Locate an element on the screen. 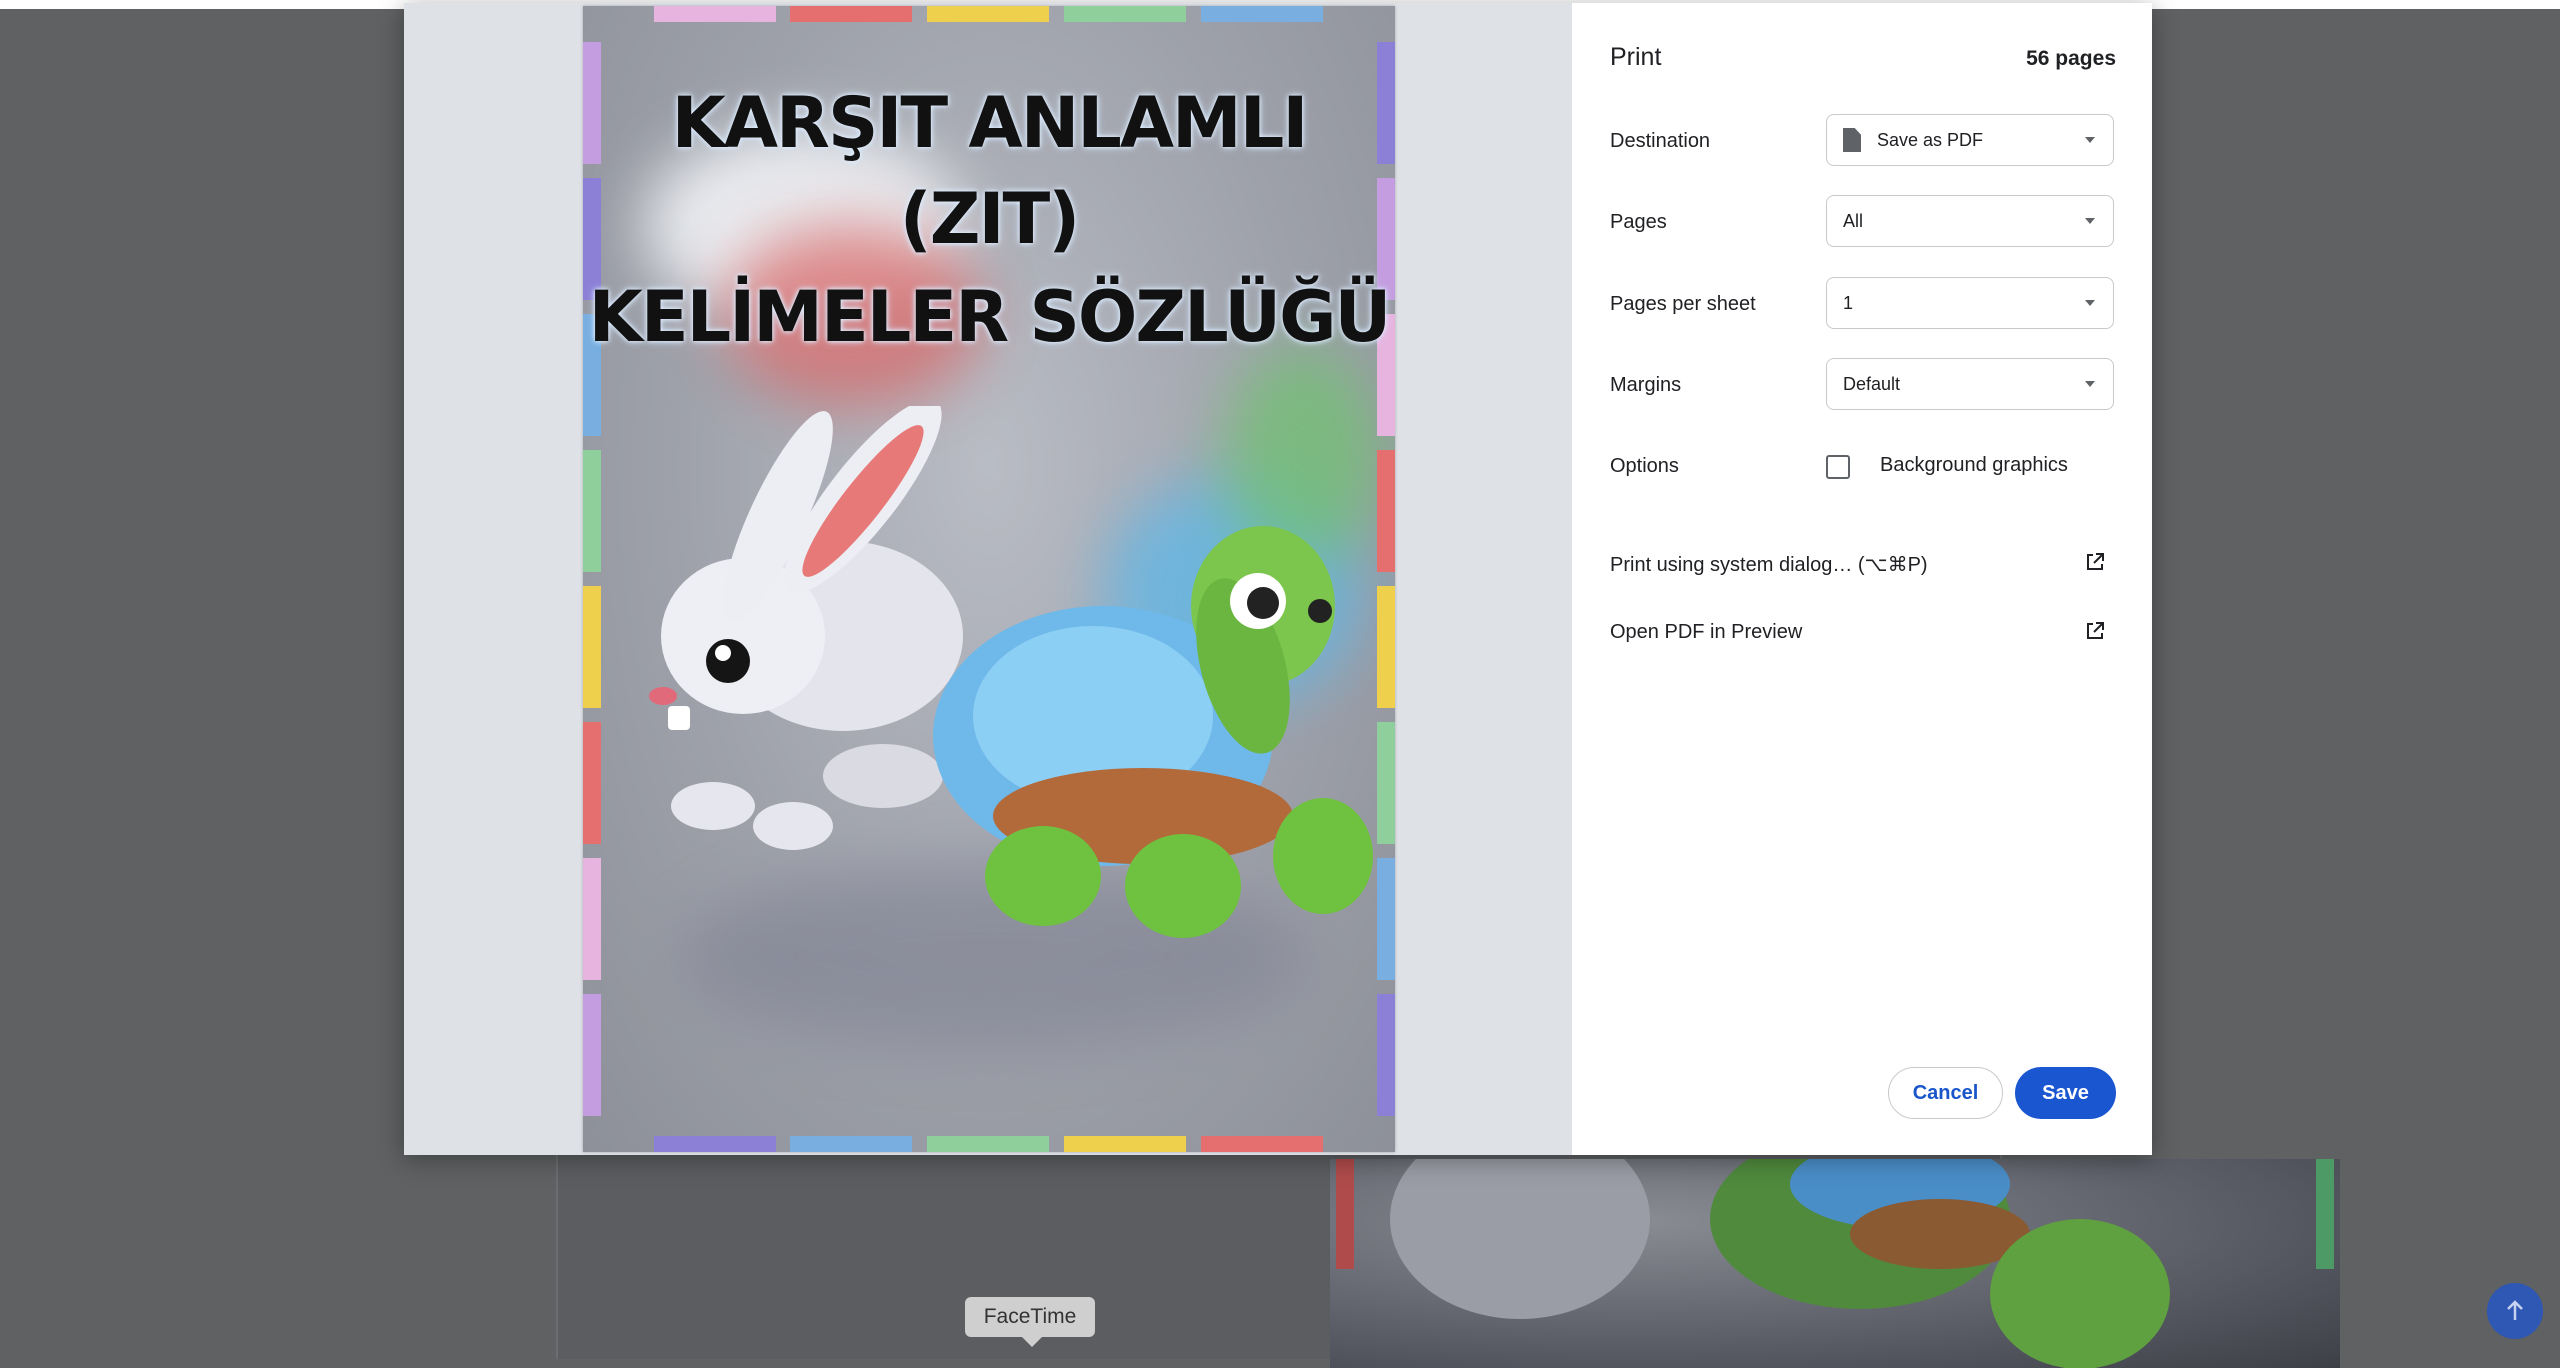 The image size is (2560, 1368). scroll-to-top-button is located at coordinates (2515, 1311).